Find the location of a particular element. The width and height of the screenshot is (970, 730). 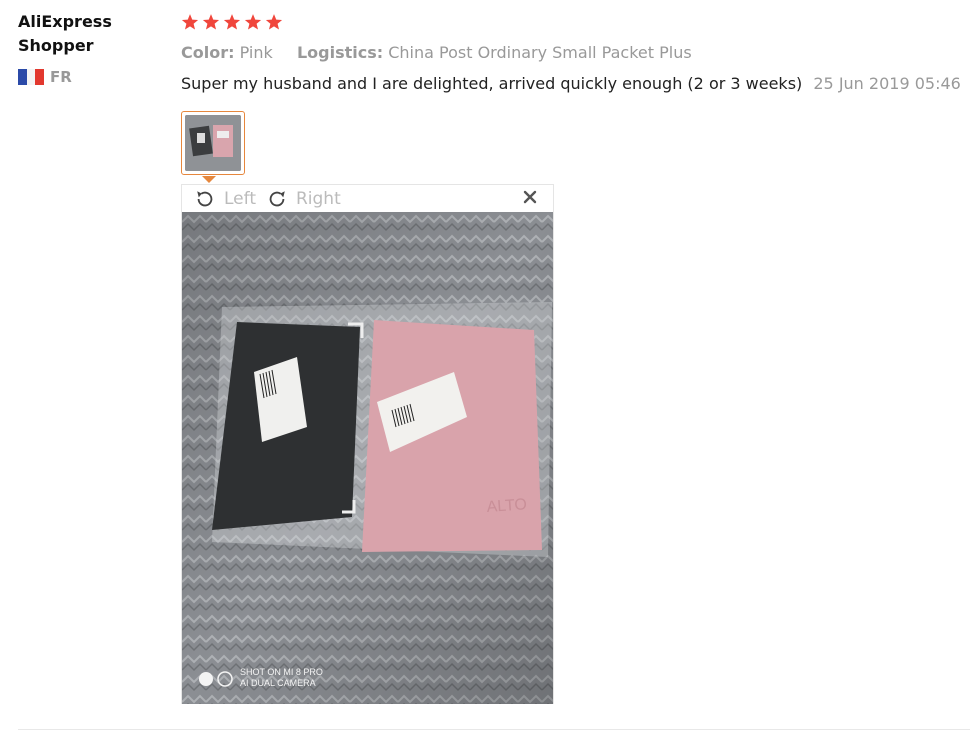

rotate-right-button: Right is located at coordinates (303, 199).